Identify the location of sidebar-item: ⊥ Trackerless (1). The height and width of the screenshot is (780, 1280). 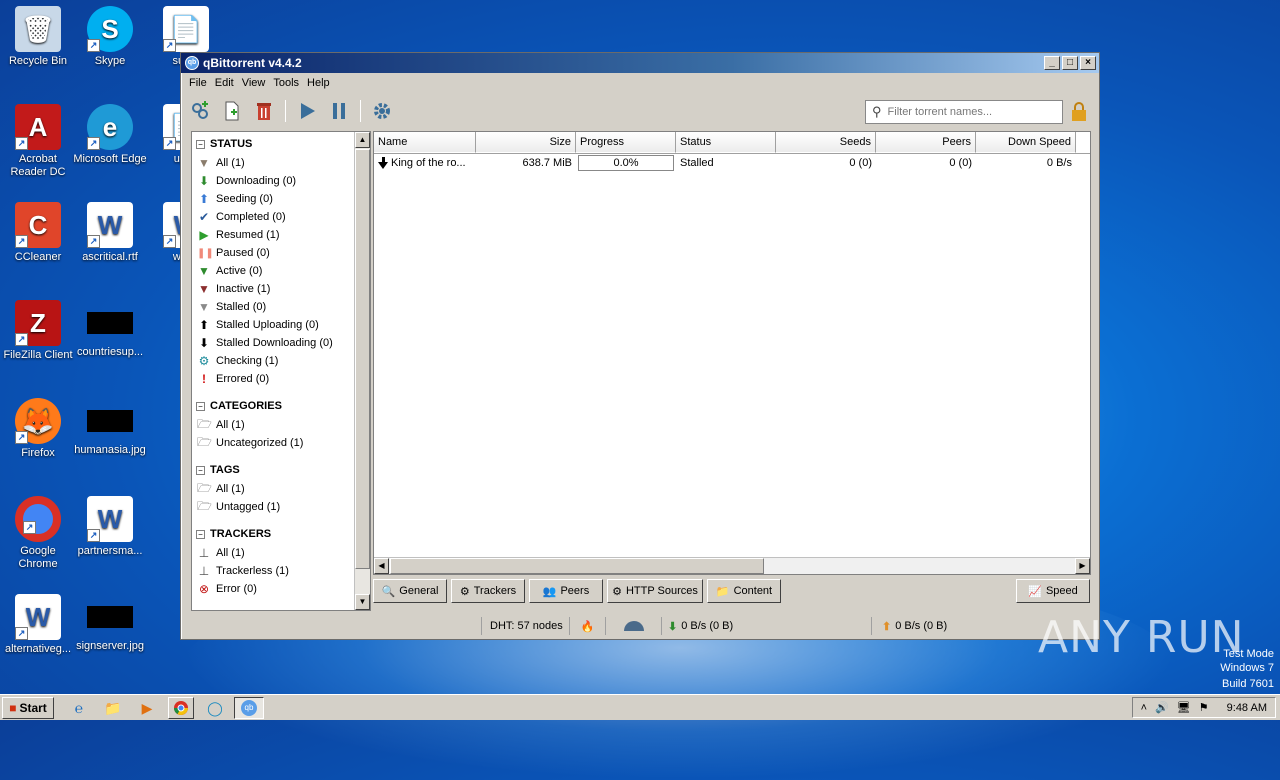
(281, 571).